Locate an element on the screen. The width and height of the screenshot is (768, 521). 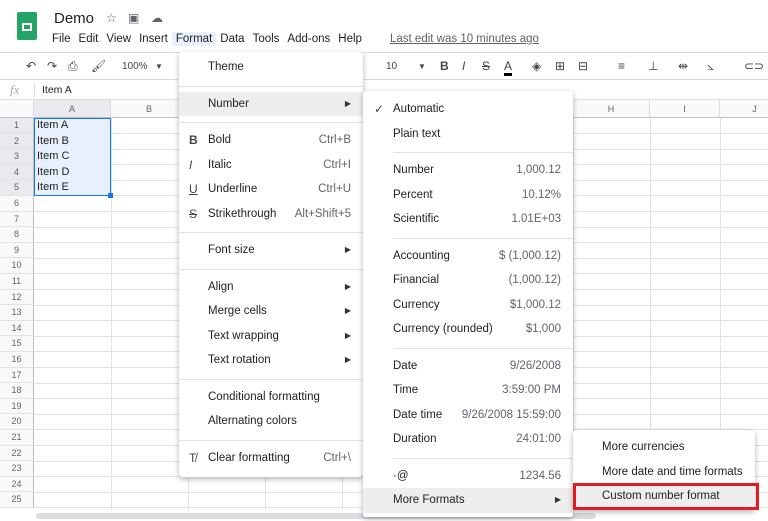
row-header: 9 is located at coordinates (17, 250).